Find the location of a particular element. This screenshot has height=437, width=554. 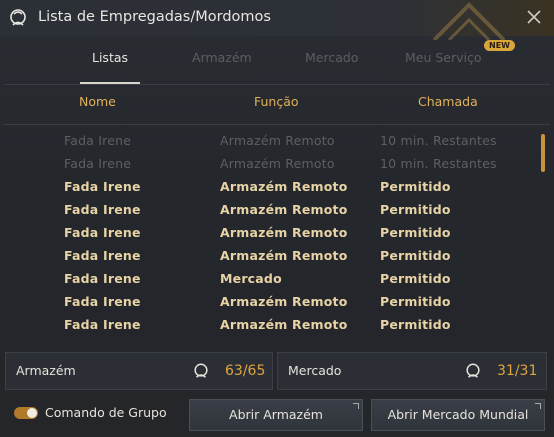

market-panel: Mercado 31/31 is located at coordinates (412, 371).